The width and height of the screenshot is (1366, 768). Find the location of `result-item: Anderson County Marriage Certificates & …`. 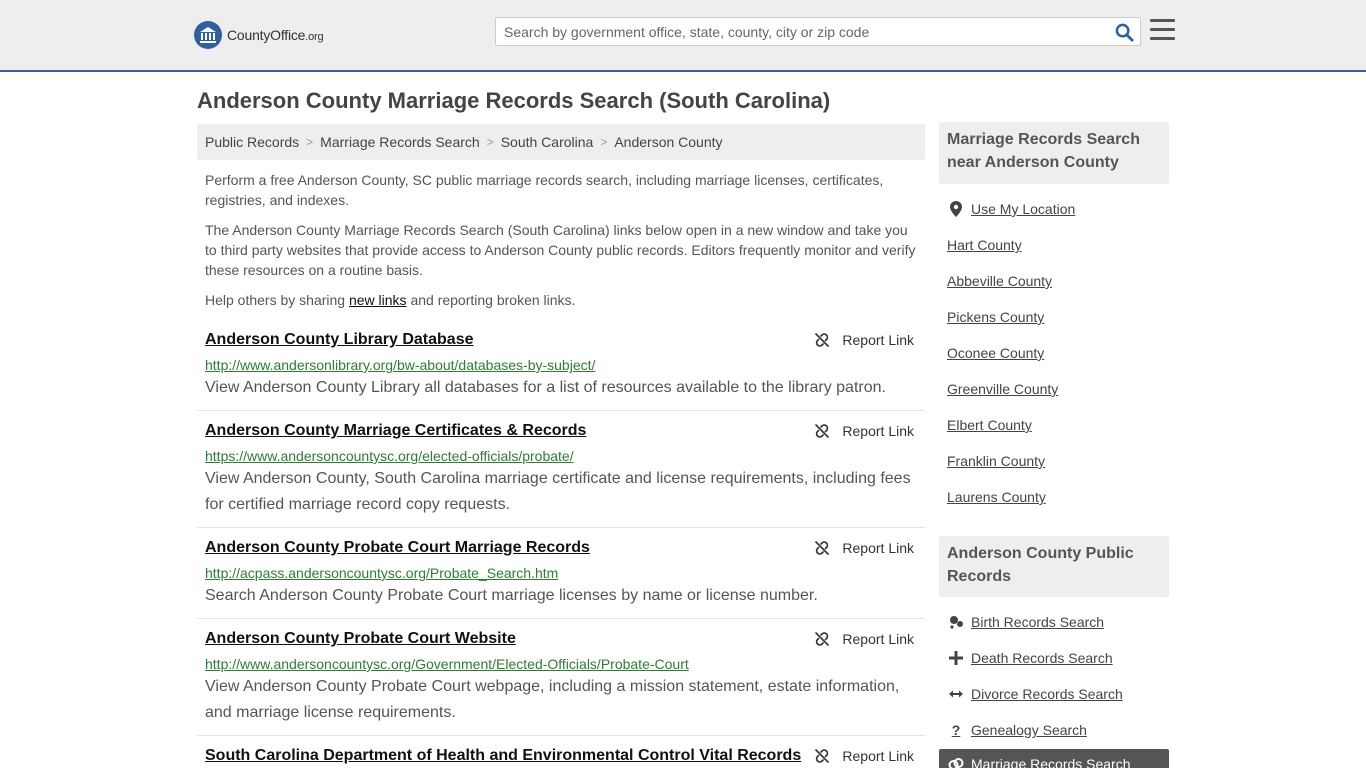

result-item: Anderson County Marriage Certificates & … is located at coordinates (561, 475).